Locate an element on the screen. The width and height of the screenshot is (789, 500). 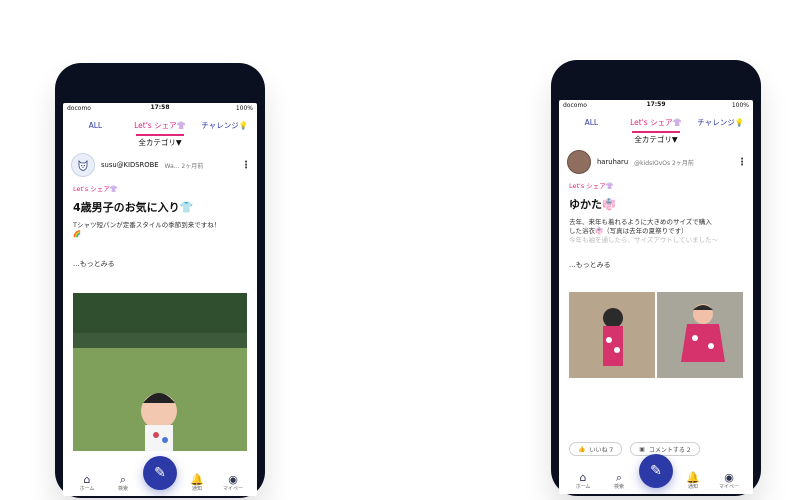
comment-label: コメントする 2 is located at coordinates (669, 450).